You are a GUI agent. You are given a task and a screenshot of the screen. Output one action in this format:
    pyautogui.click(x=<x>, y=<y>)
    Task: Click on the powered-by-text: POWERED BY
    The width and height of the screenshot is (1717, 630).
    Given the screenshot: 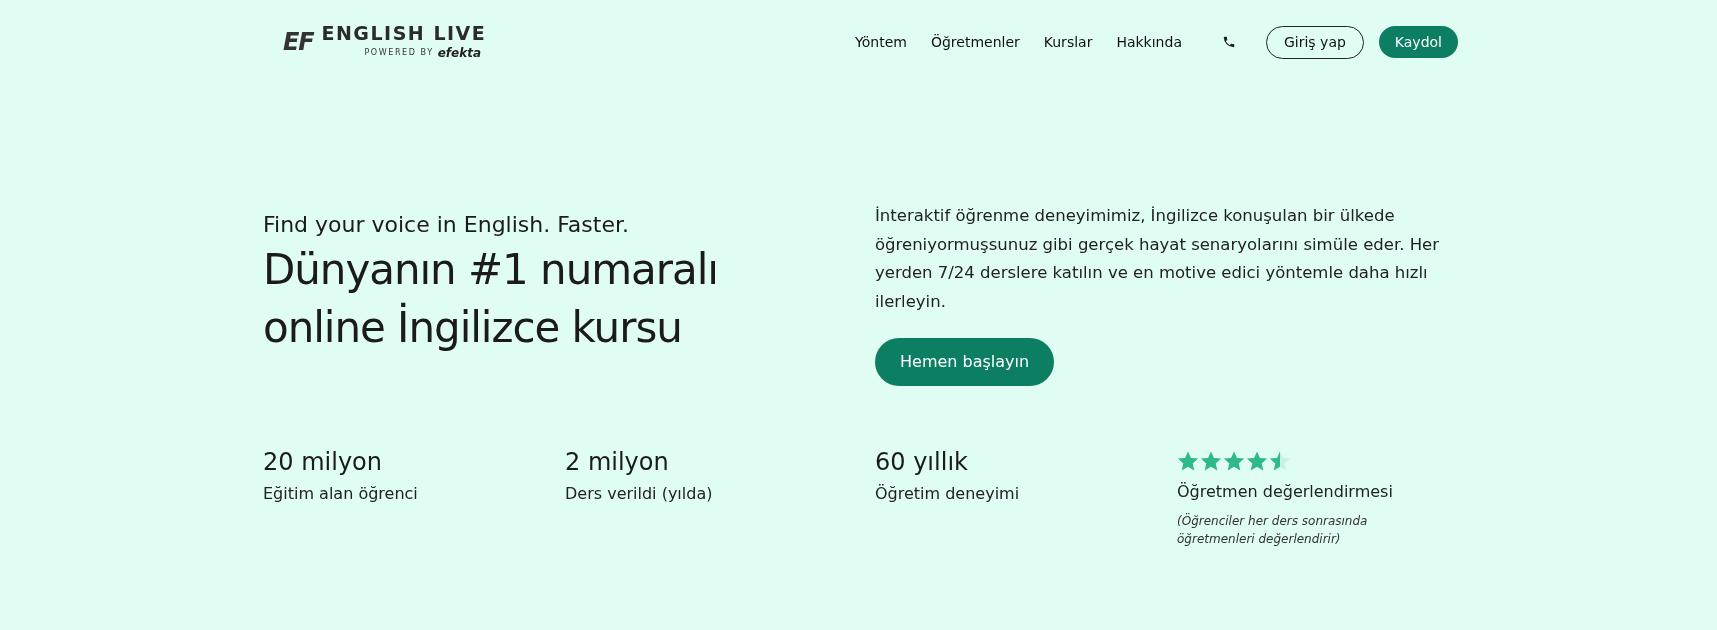 What is the action you would take?
    pyautogui.click(x=399, y=53)
    